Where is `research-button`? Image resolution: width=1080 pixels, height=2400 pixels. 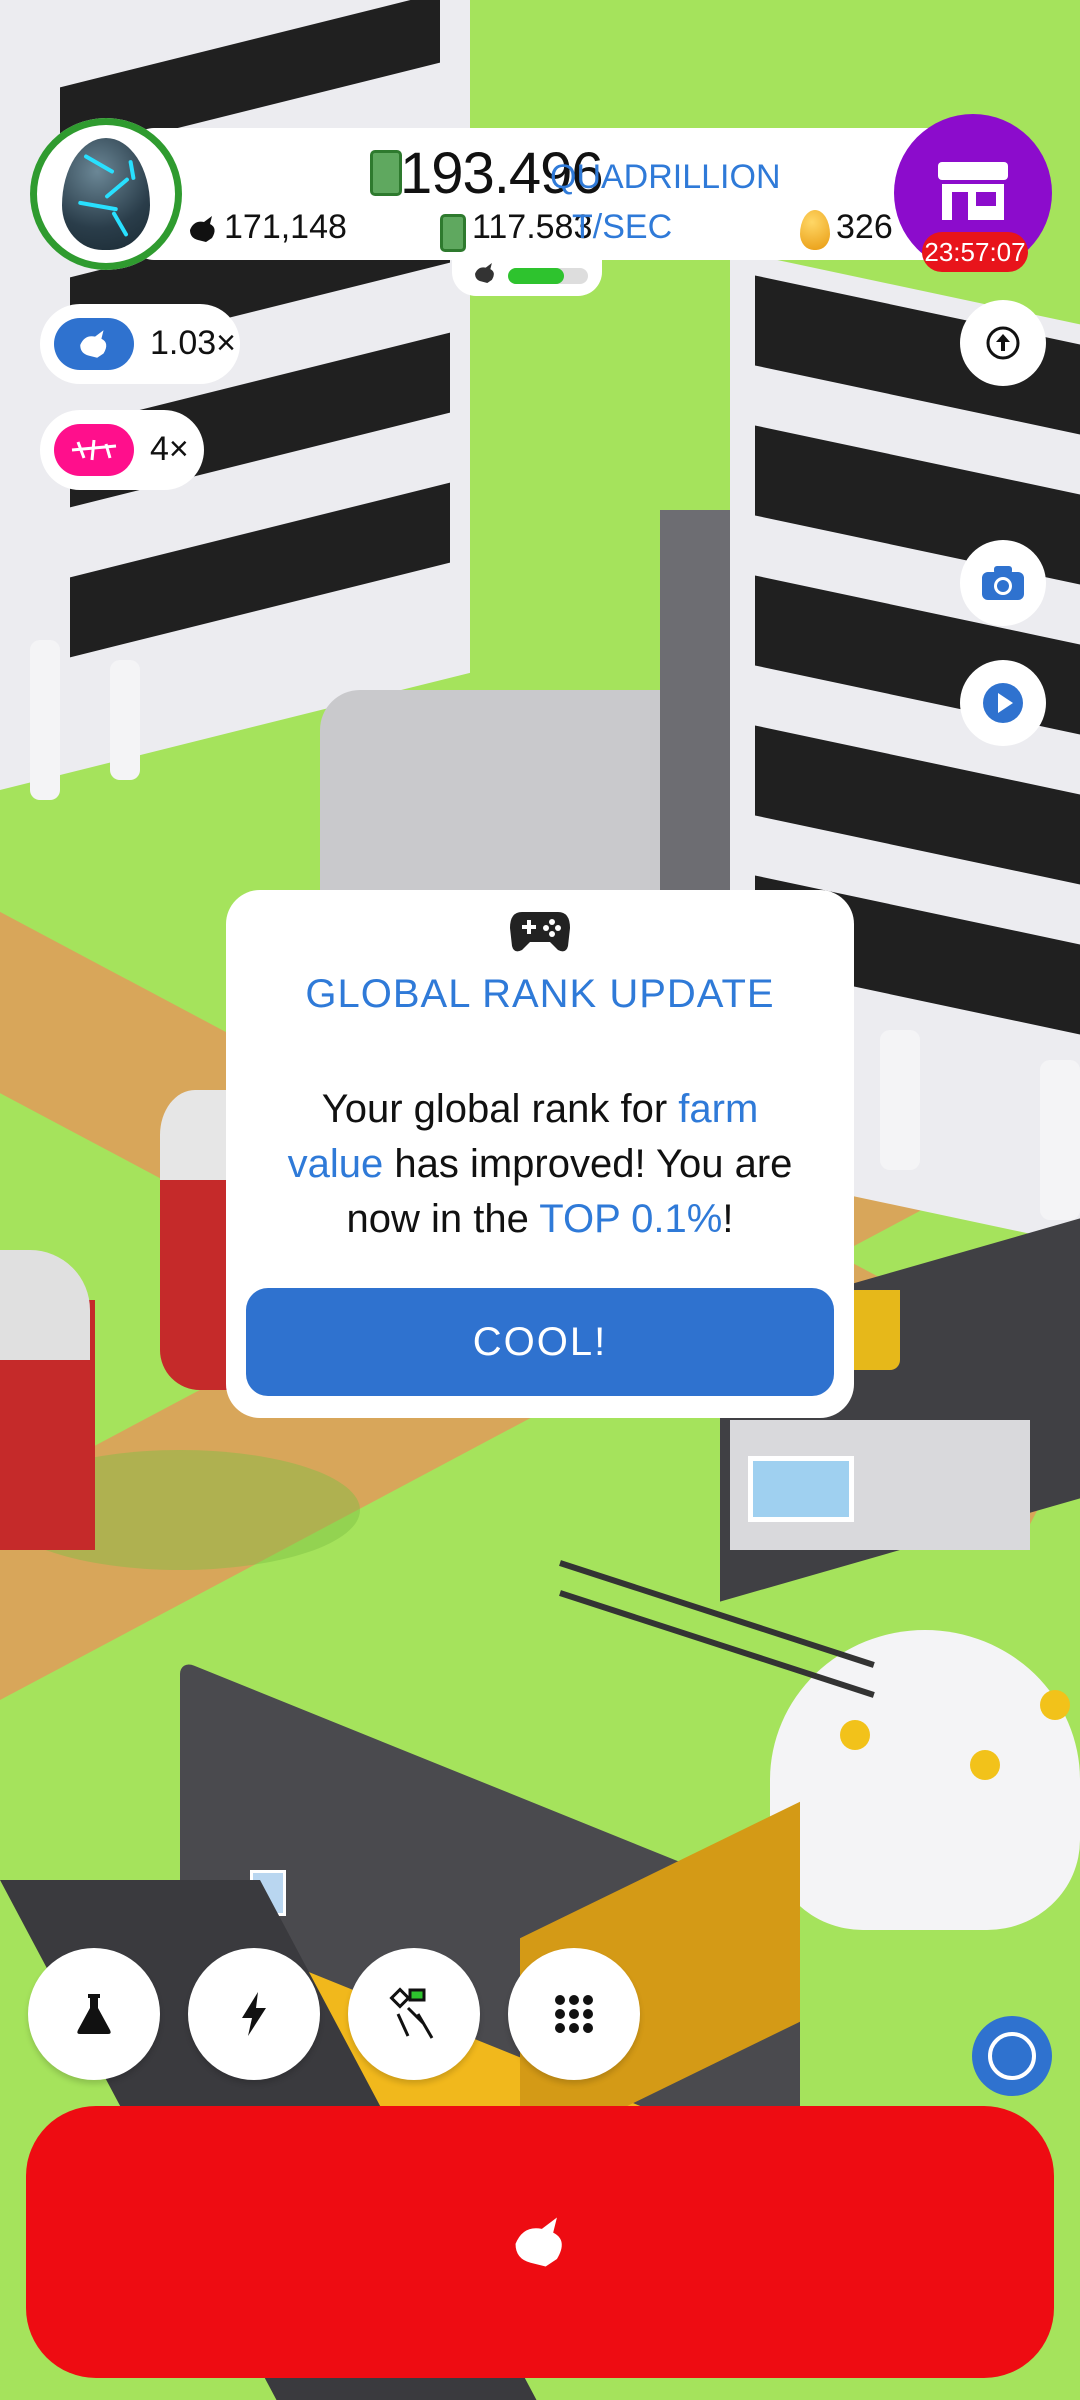 research-button is located at coordinates (94, 2014).